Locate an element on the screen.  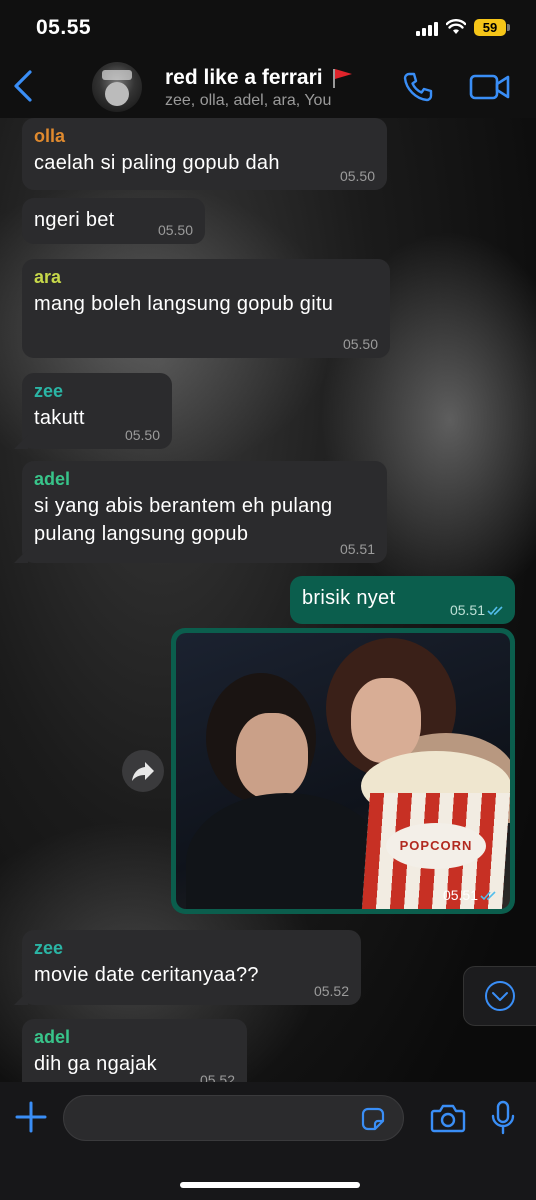
battery-icon: 59 is located at coordinates (490, 27).